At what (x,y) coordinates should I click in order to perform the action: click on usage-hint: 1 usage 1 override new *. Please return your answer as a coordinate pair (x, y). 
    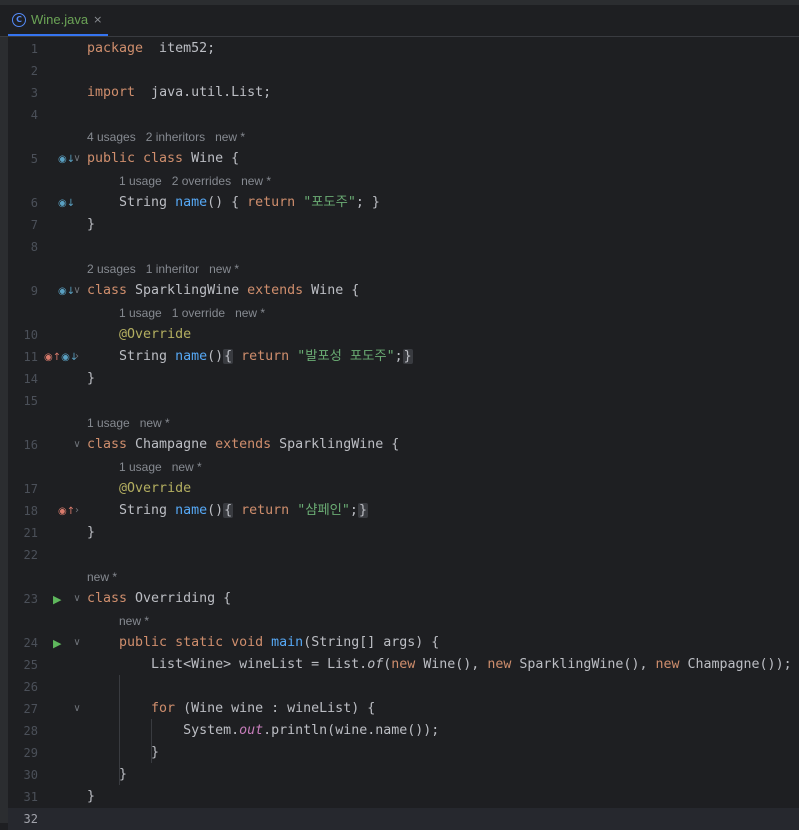
    Looking at the image, I should click on (192, 313).